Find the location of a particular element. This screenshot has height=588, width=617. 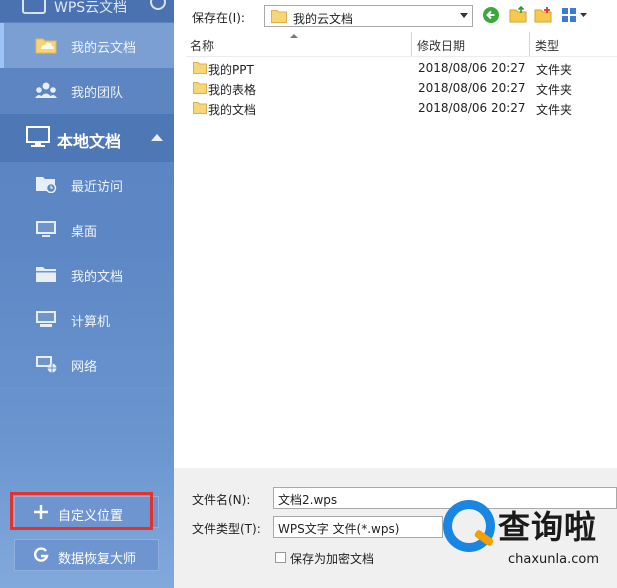

sidebar-item-label: 计算机 is located at coordinates (91, 322).